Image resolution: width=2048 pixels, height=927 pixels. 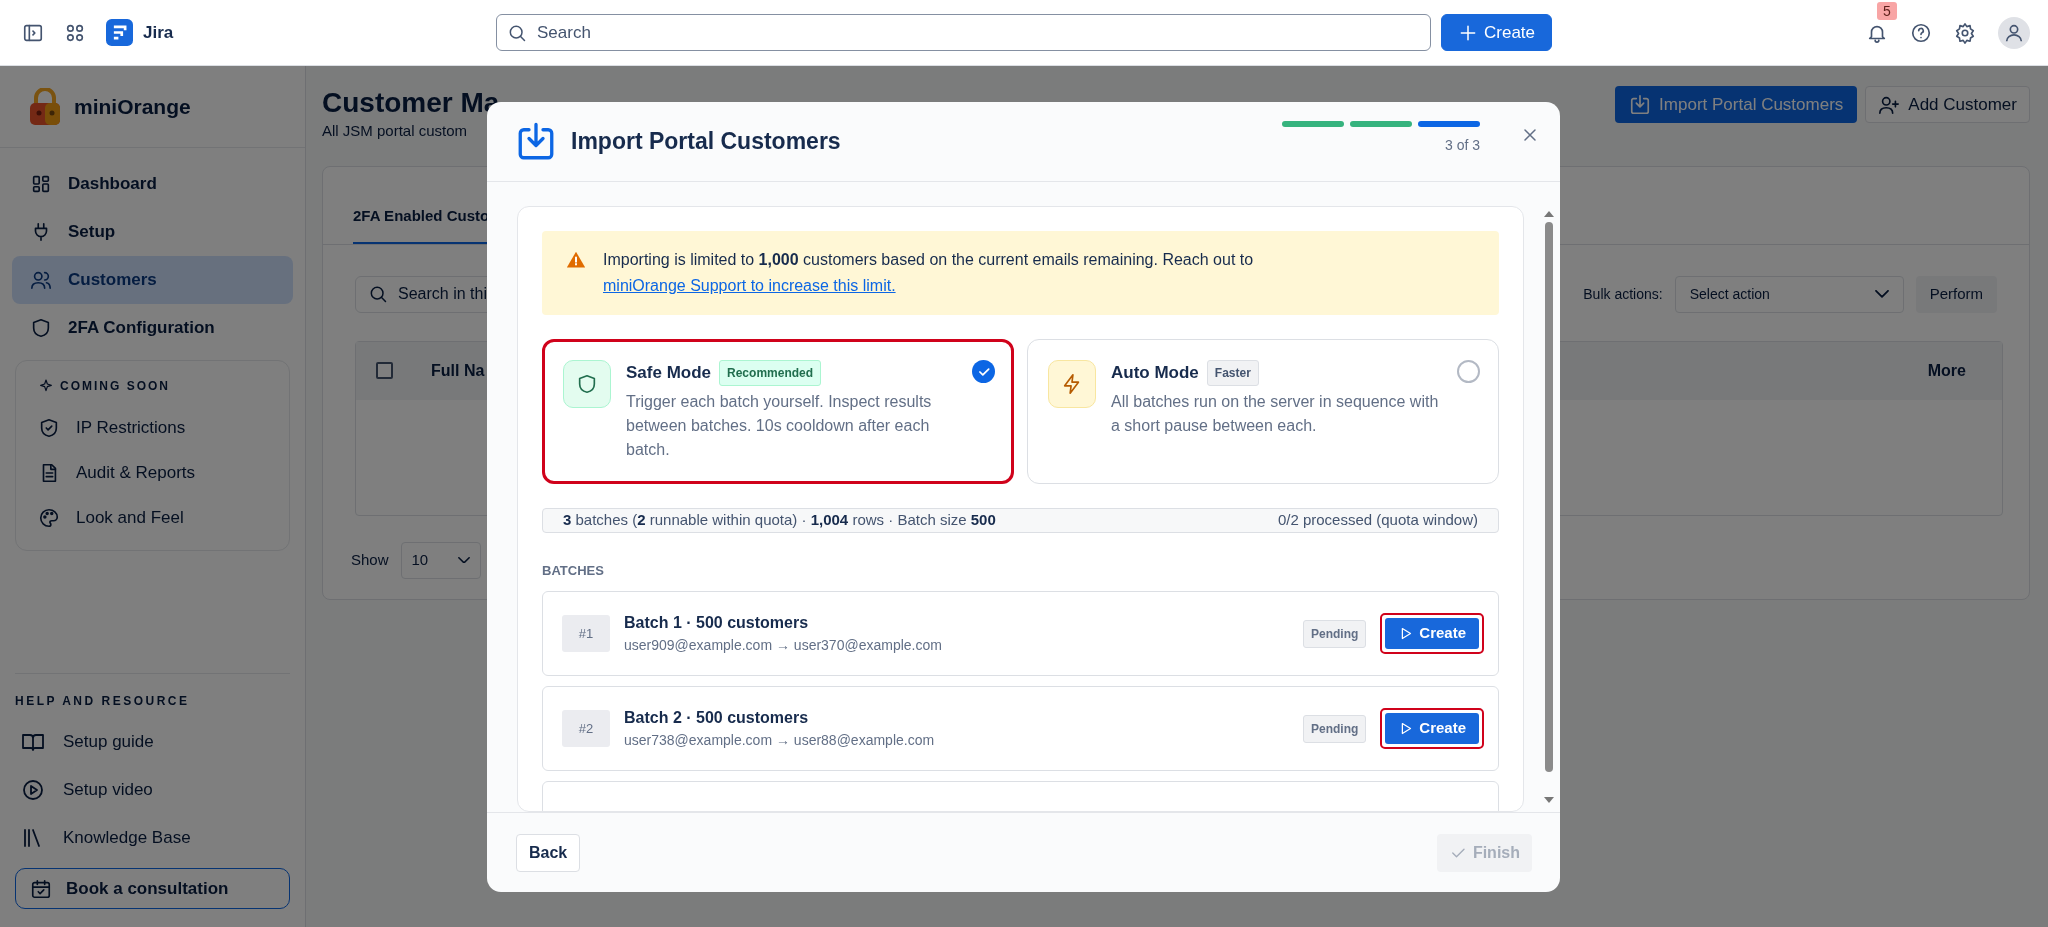 I want to click on shield-check-icon, so click(x=49, y=427).